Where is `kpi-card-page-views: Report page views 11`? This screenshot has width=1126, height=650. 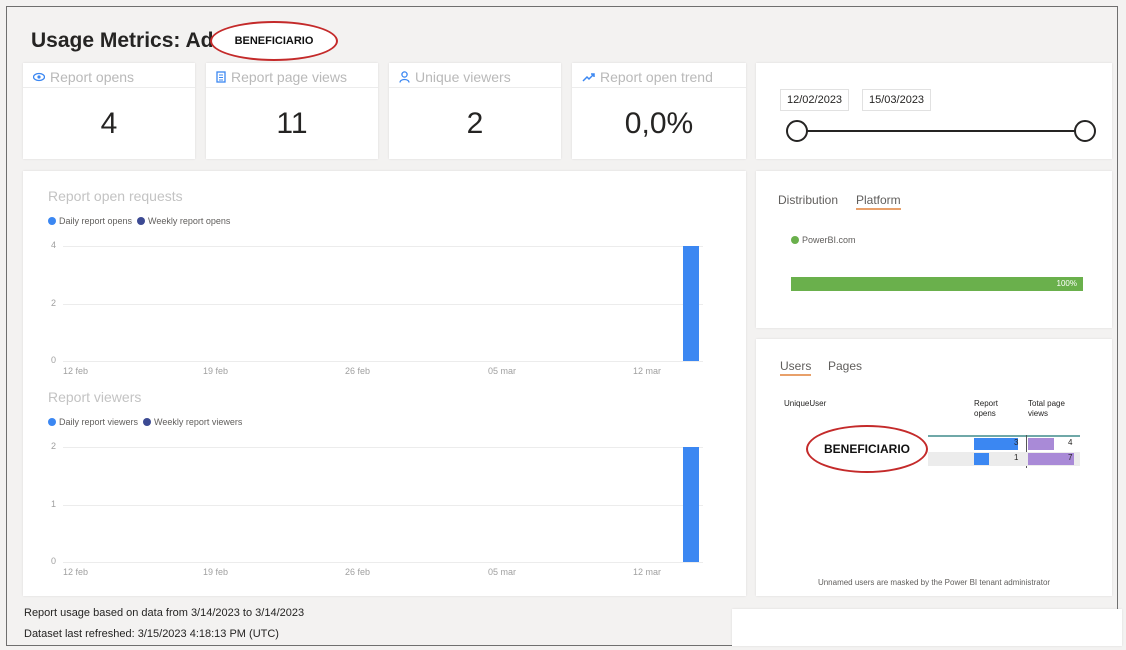
kpi-card-page-views: Report page views 11 is located at coordinates (292, 111).